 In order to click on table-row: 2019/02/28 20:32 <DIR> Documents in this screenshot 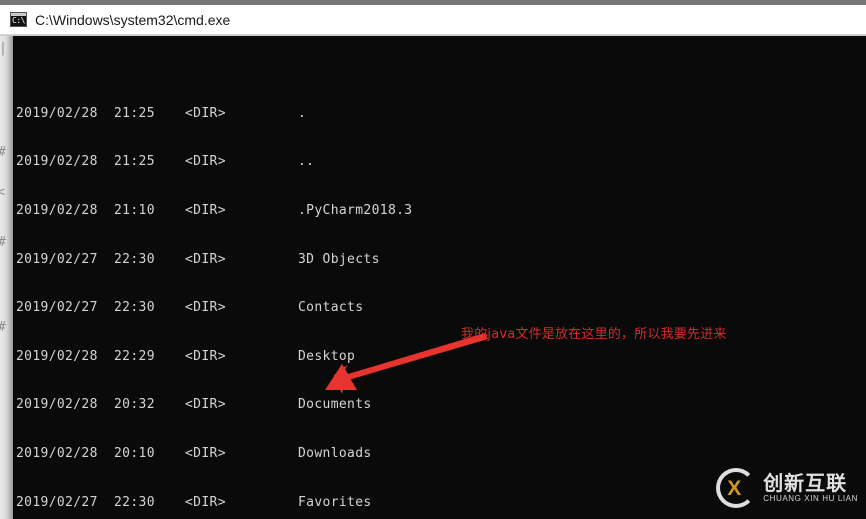, I will do `click(237, 405)`.